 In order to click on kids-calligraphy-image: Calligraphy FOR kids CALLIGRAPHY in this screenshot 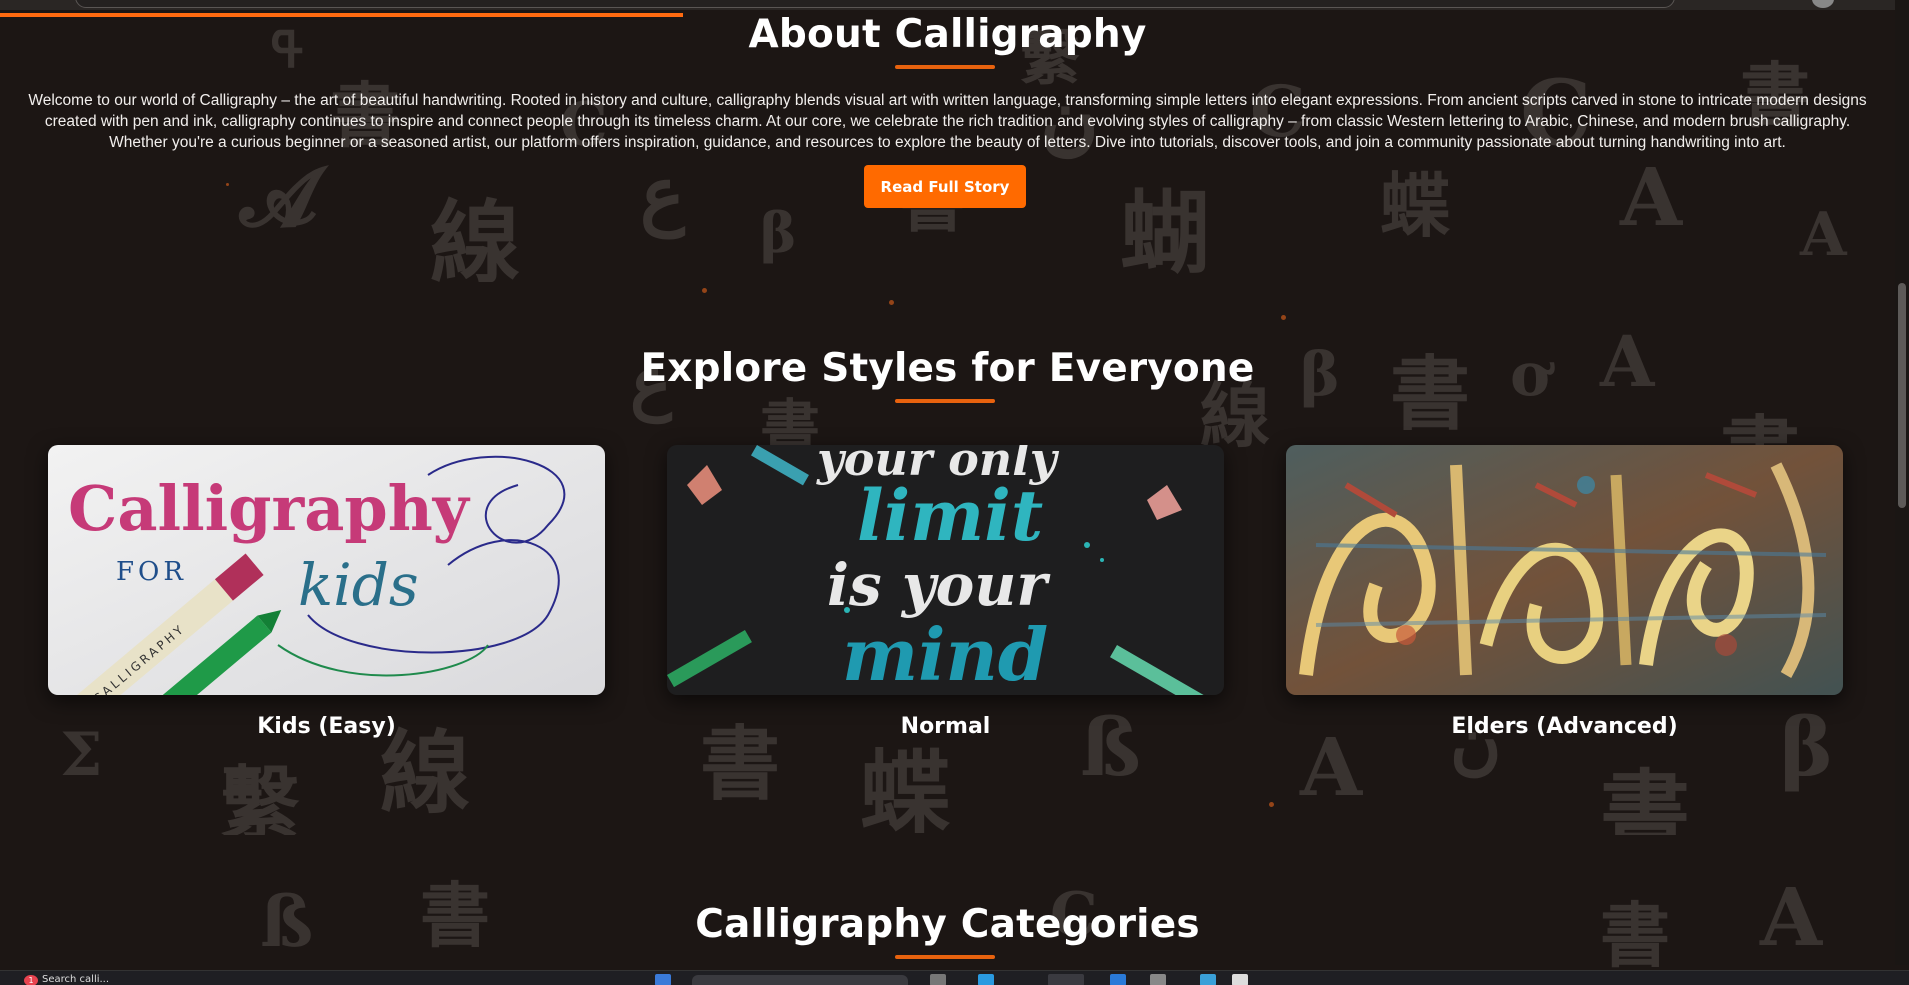, I will do `click(326, 570)`.